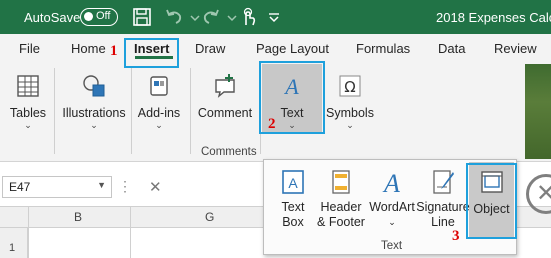 This screenshot has width=551, height=258. I want to click on signature-line-button: Signature Line, so click(443, 199).